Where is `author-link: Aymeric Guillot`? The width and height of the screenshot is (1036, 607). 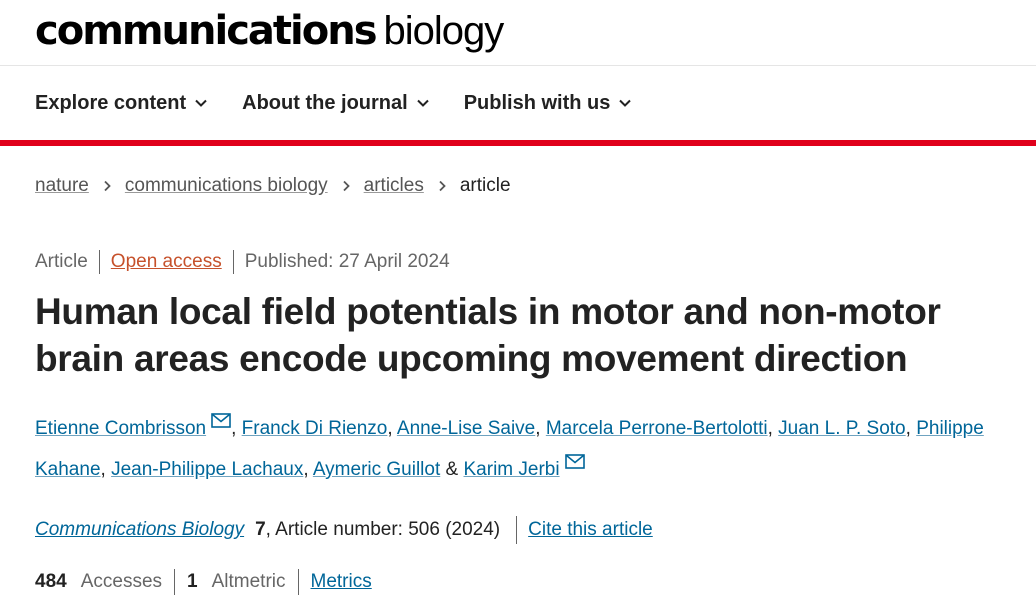 author-link: Aymeric Guillot is located at coordinates (376, 469).